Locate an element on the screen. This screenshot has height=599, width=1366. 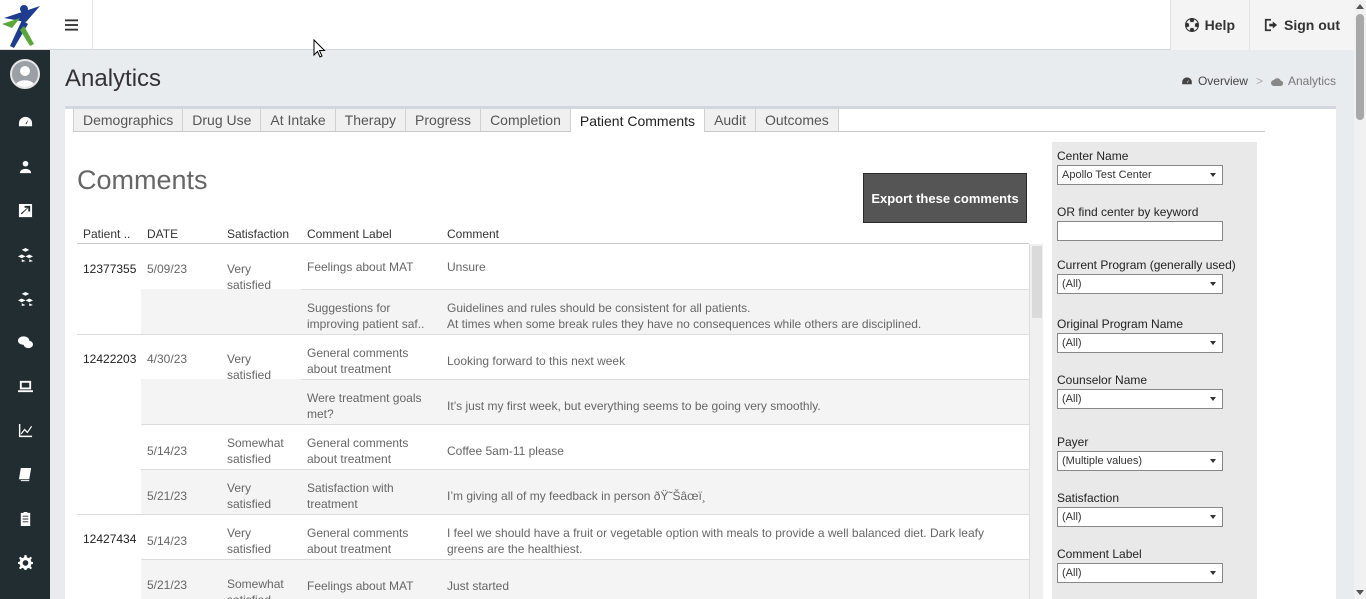
avatar-icon is located at coordinates (25, 76).